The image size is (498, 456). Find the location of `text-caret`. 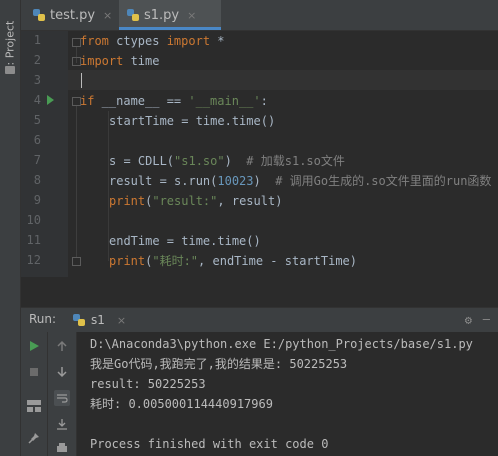

text-caret is located at coordinates (81, 80).